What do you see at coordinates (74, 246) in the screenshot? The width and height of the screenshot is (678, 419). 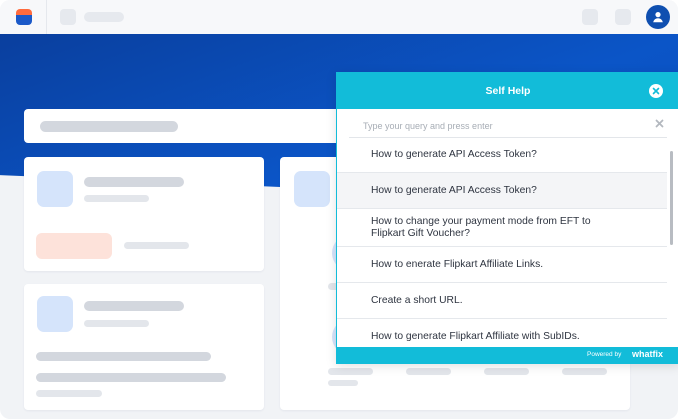 I see `placeholder-badge` at bounding box center [74, 246].